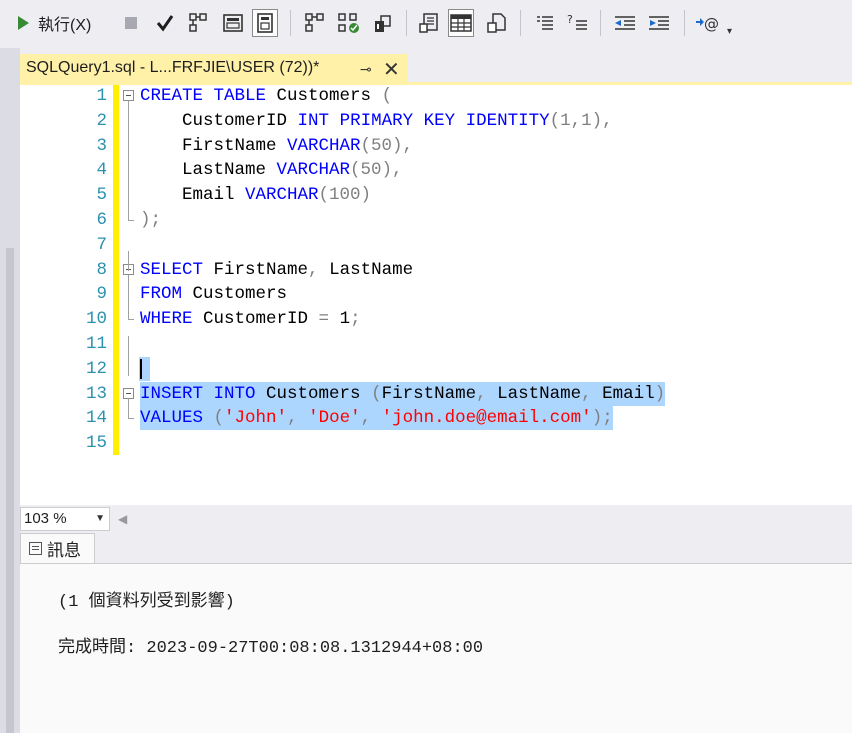 Image resolution: width=852 pixels, height=733 pixels. What do you see at coordinates (96, 418) in the screenshot?
I see `line-number: 14` at bounding box center [96, 418].